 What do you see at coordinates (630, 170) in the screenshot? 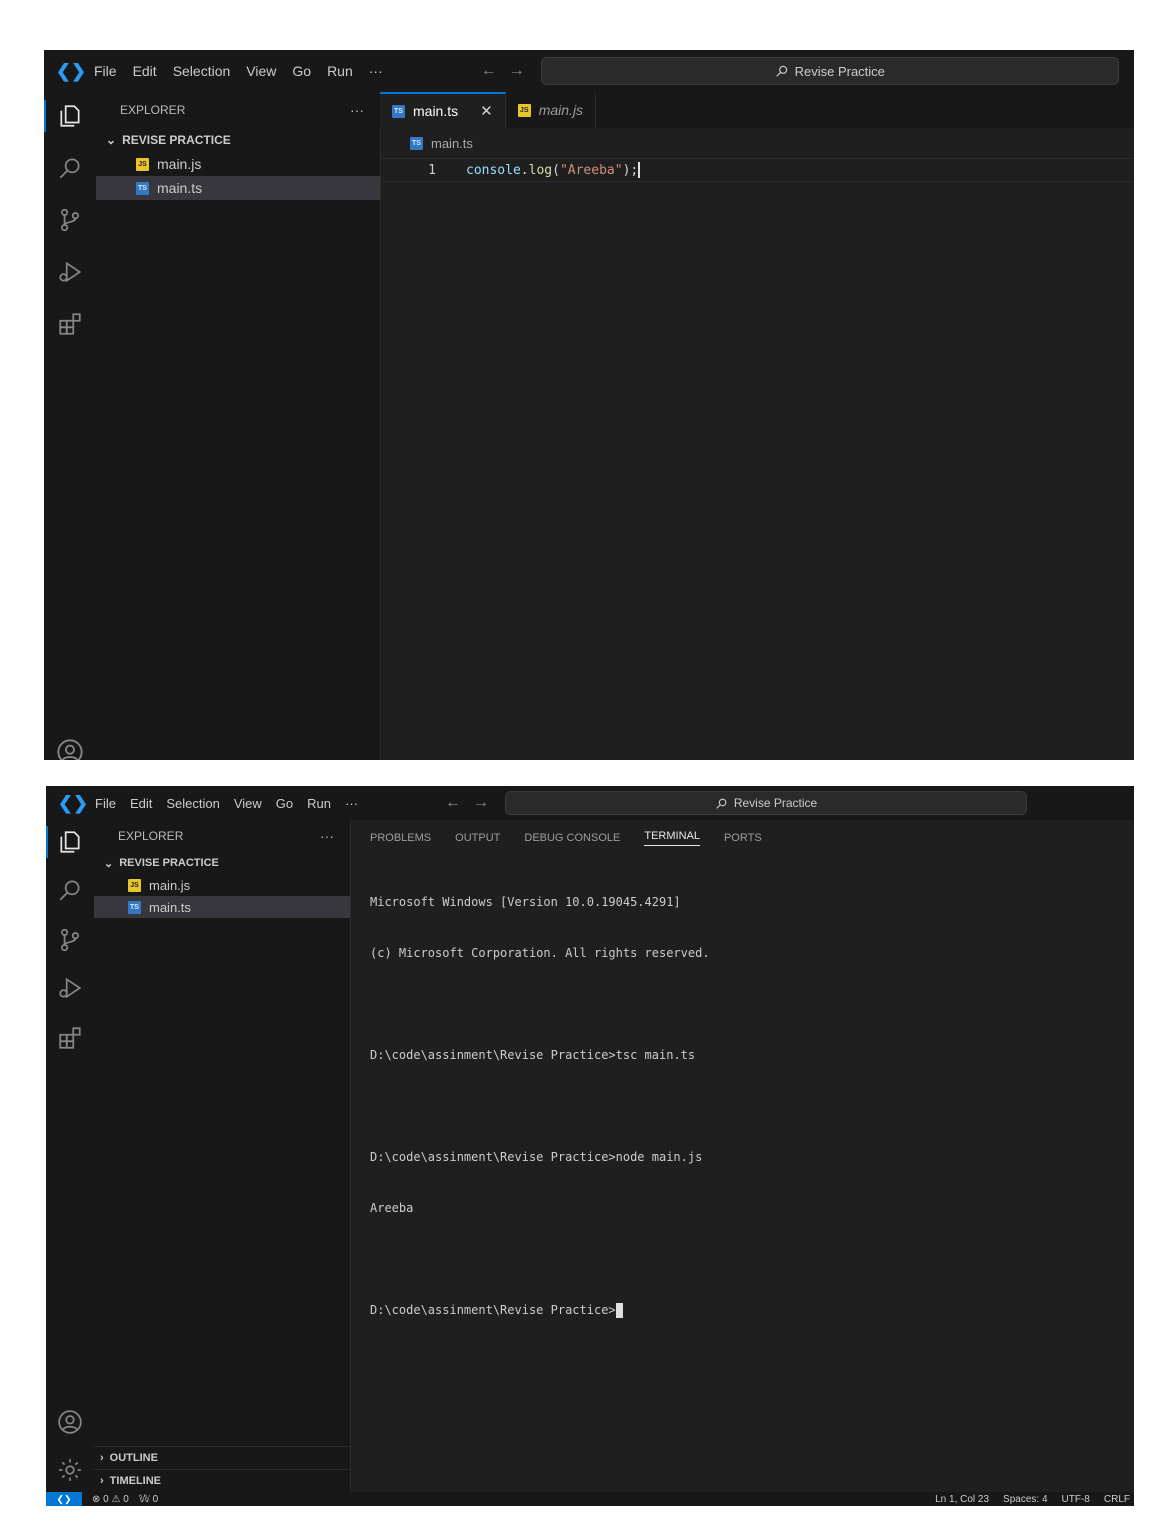
I see `token-close: );` at bounding box center [630, 170].